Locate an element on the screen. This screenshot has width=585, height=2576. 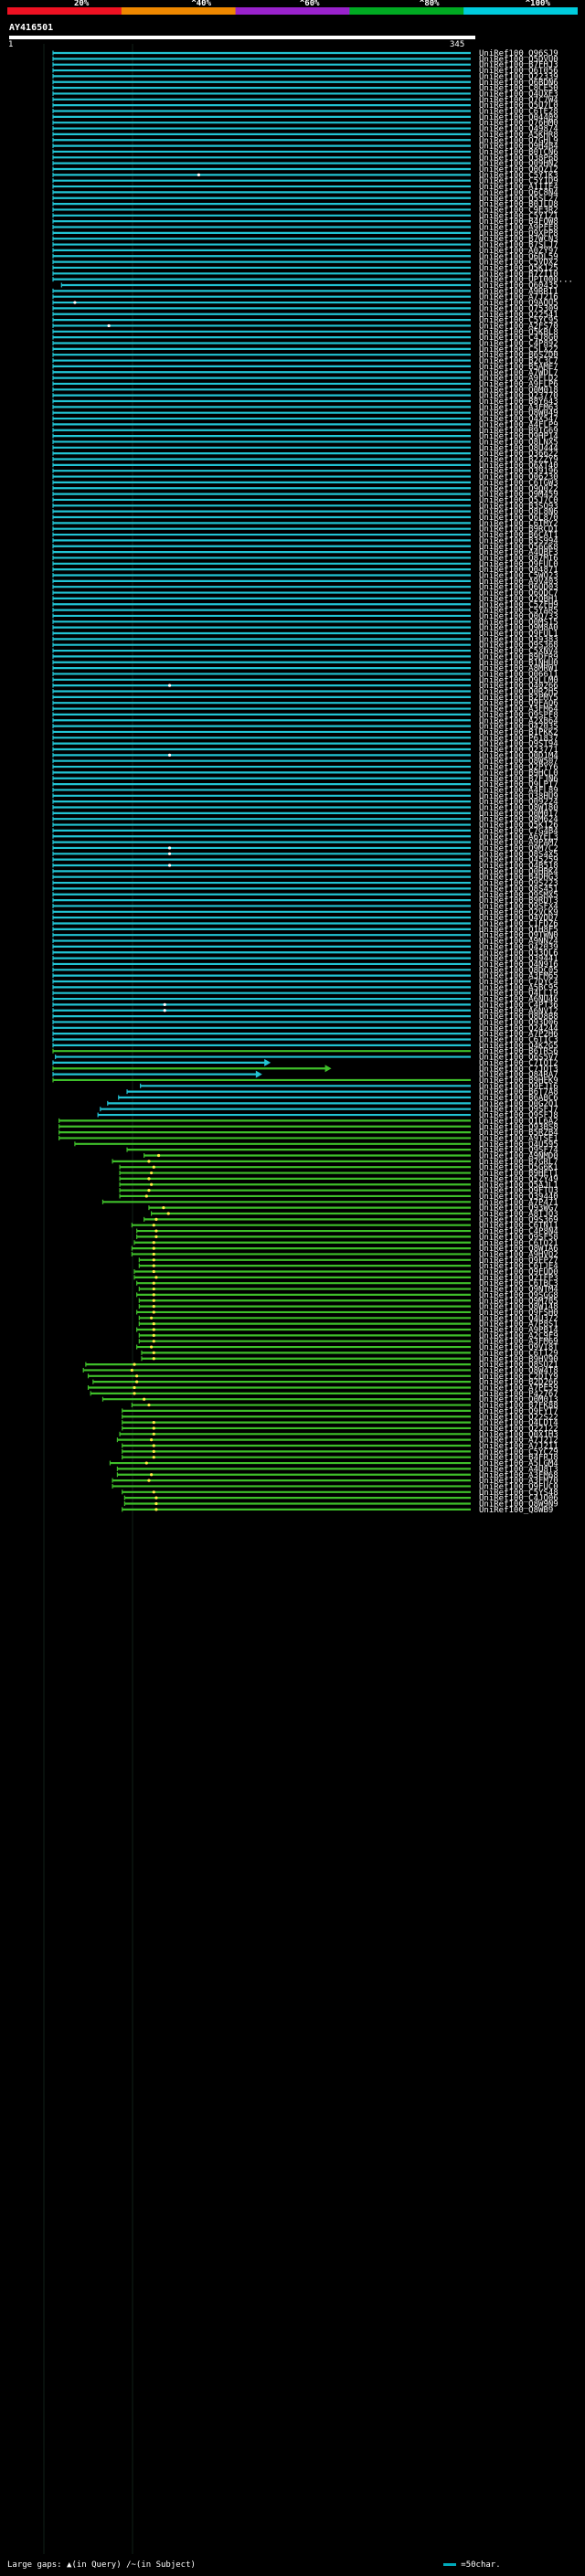
subject-gap-text: (in Subject) is located at coordinates (165, 2565).